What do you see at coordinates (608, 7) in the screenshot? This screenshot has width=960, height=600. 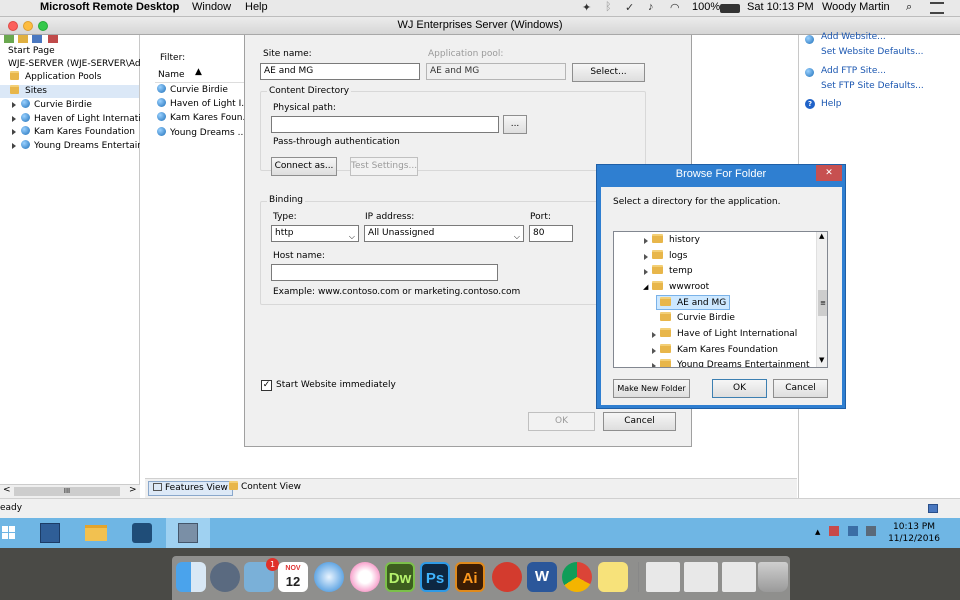 I see `bluetooth-icon: ᛒ` at bounding box center [608, 7].